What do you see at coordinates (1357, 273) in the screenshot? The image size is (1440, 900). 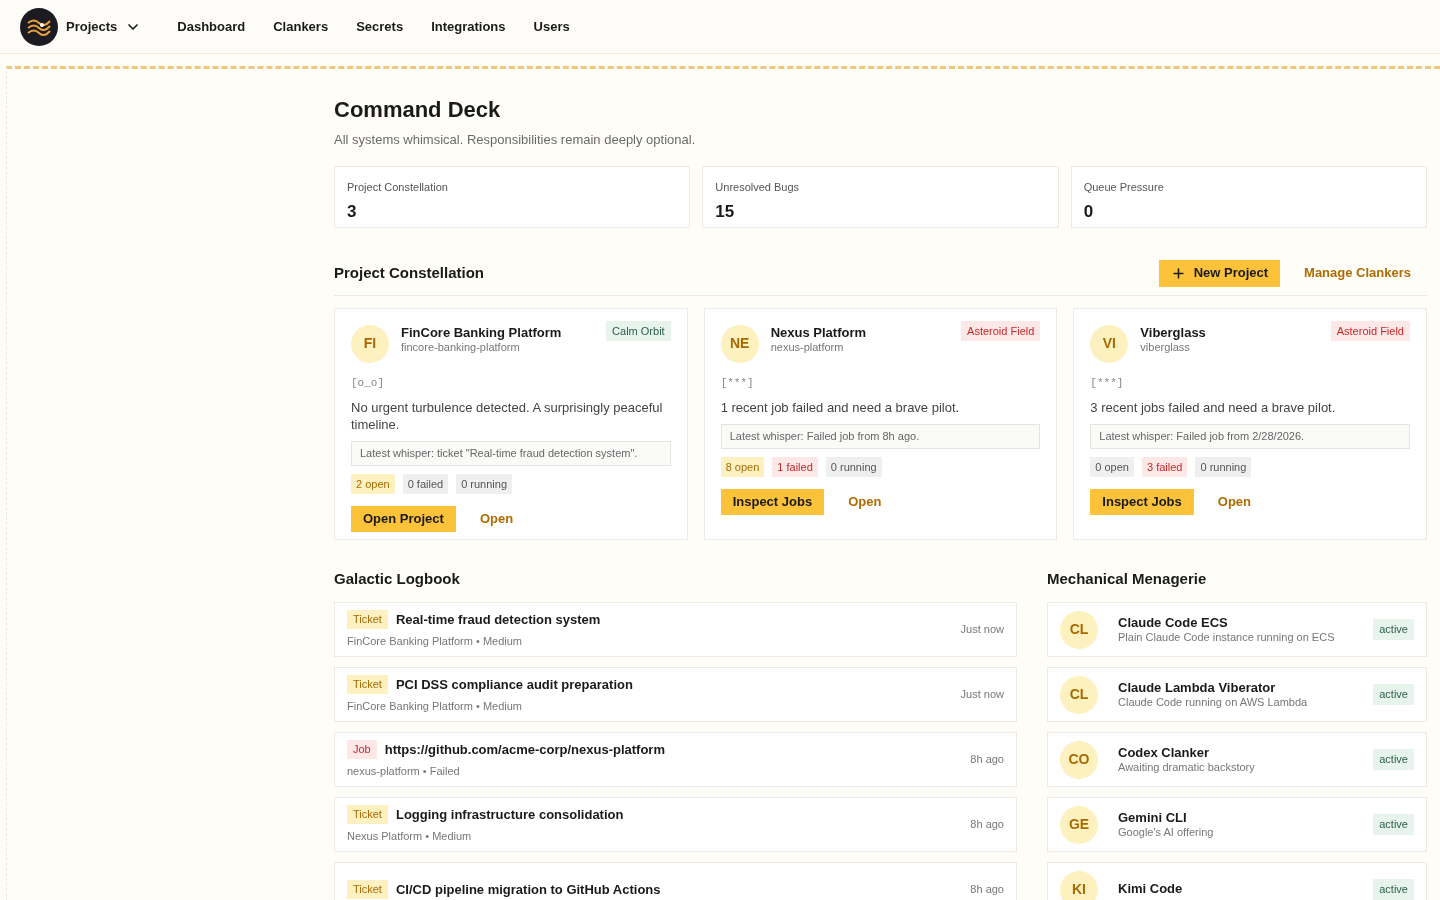 I see `manage-clankers-link: Manage Clankers` at bounding box center [1357, 273].